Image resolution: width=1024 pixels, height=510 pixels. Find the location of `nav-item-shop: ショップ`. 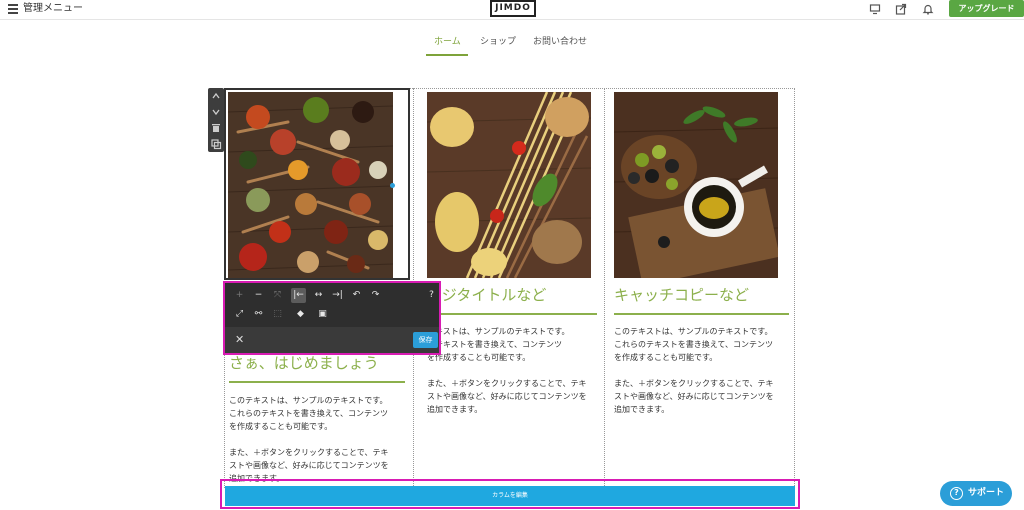

nav-item-shop: ショップ is located at coordinates (498, 42).